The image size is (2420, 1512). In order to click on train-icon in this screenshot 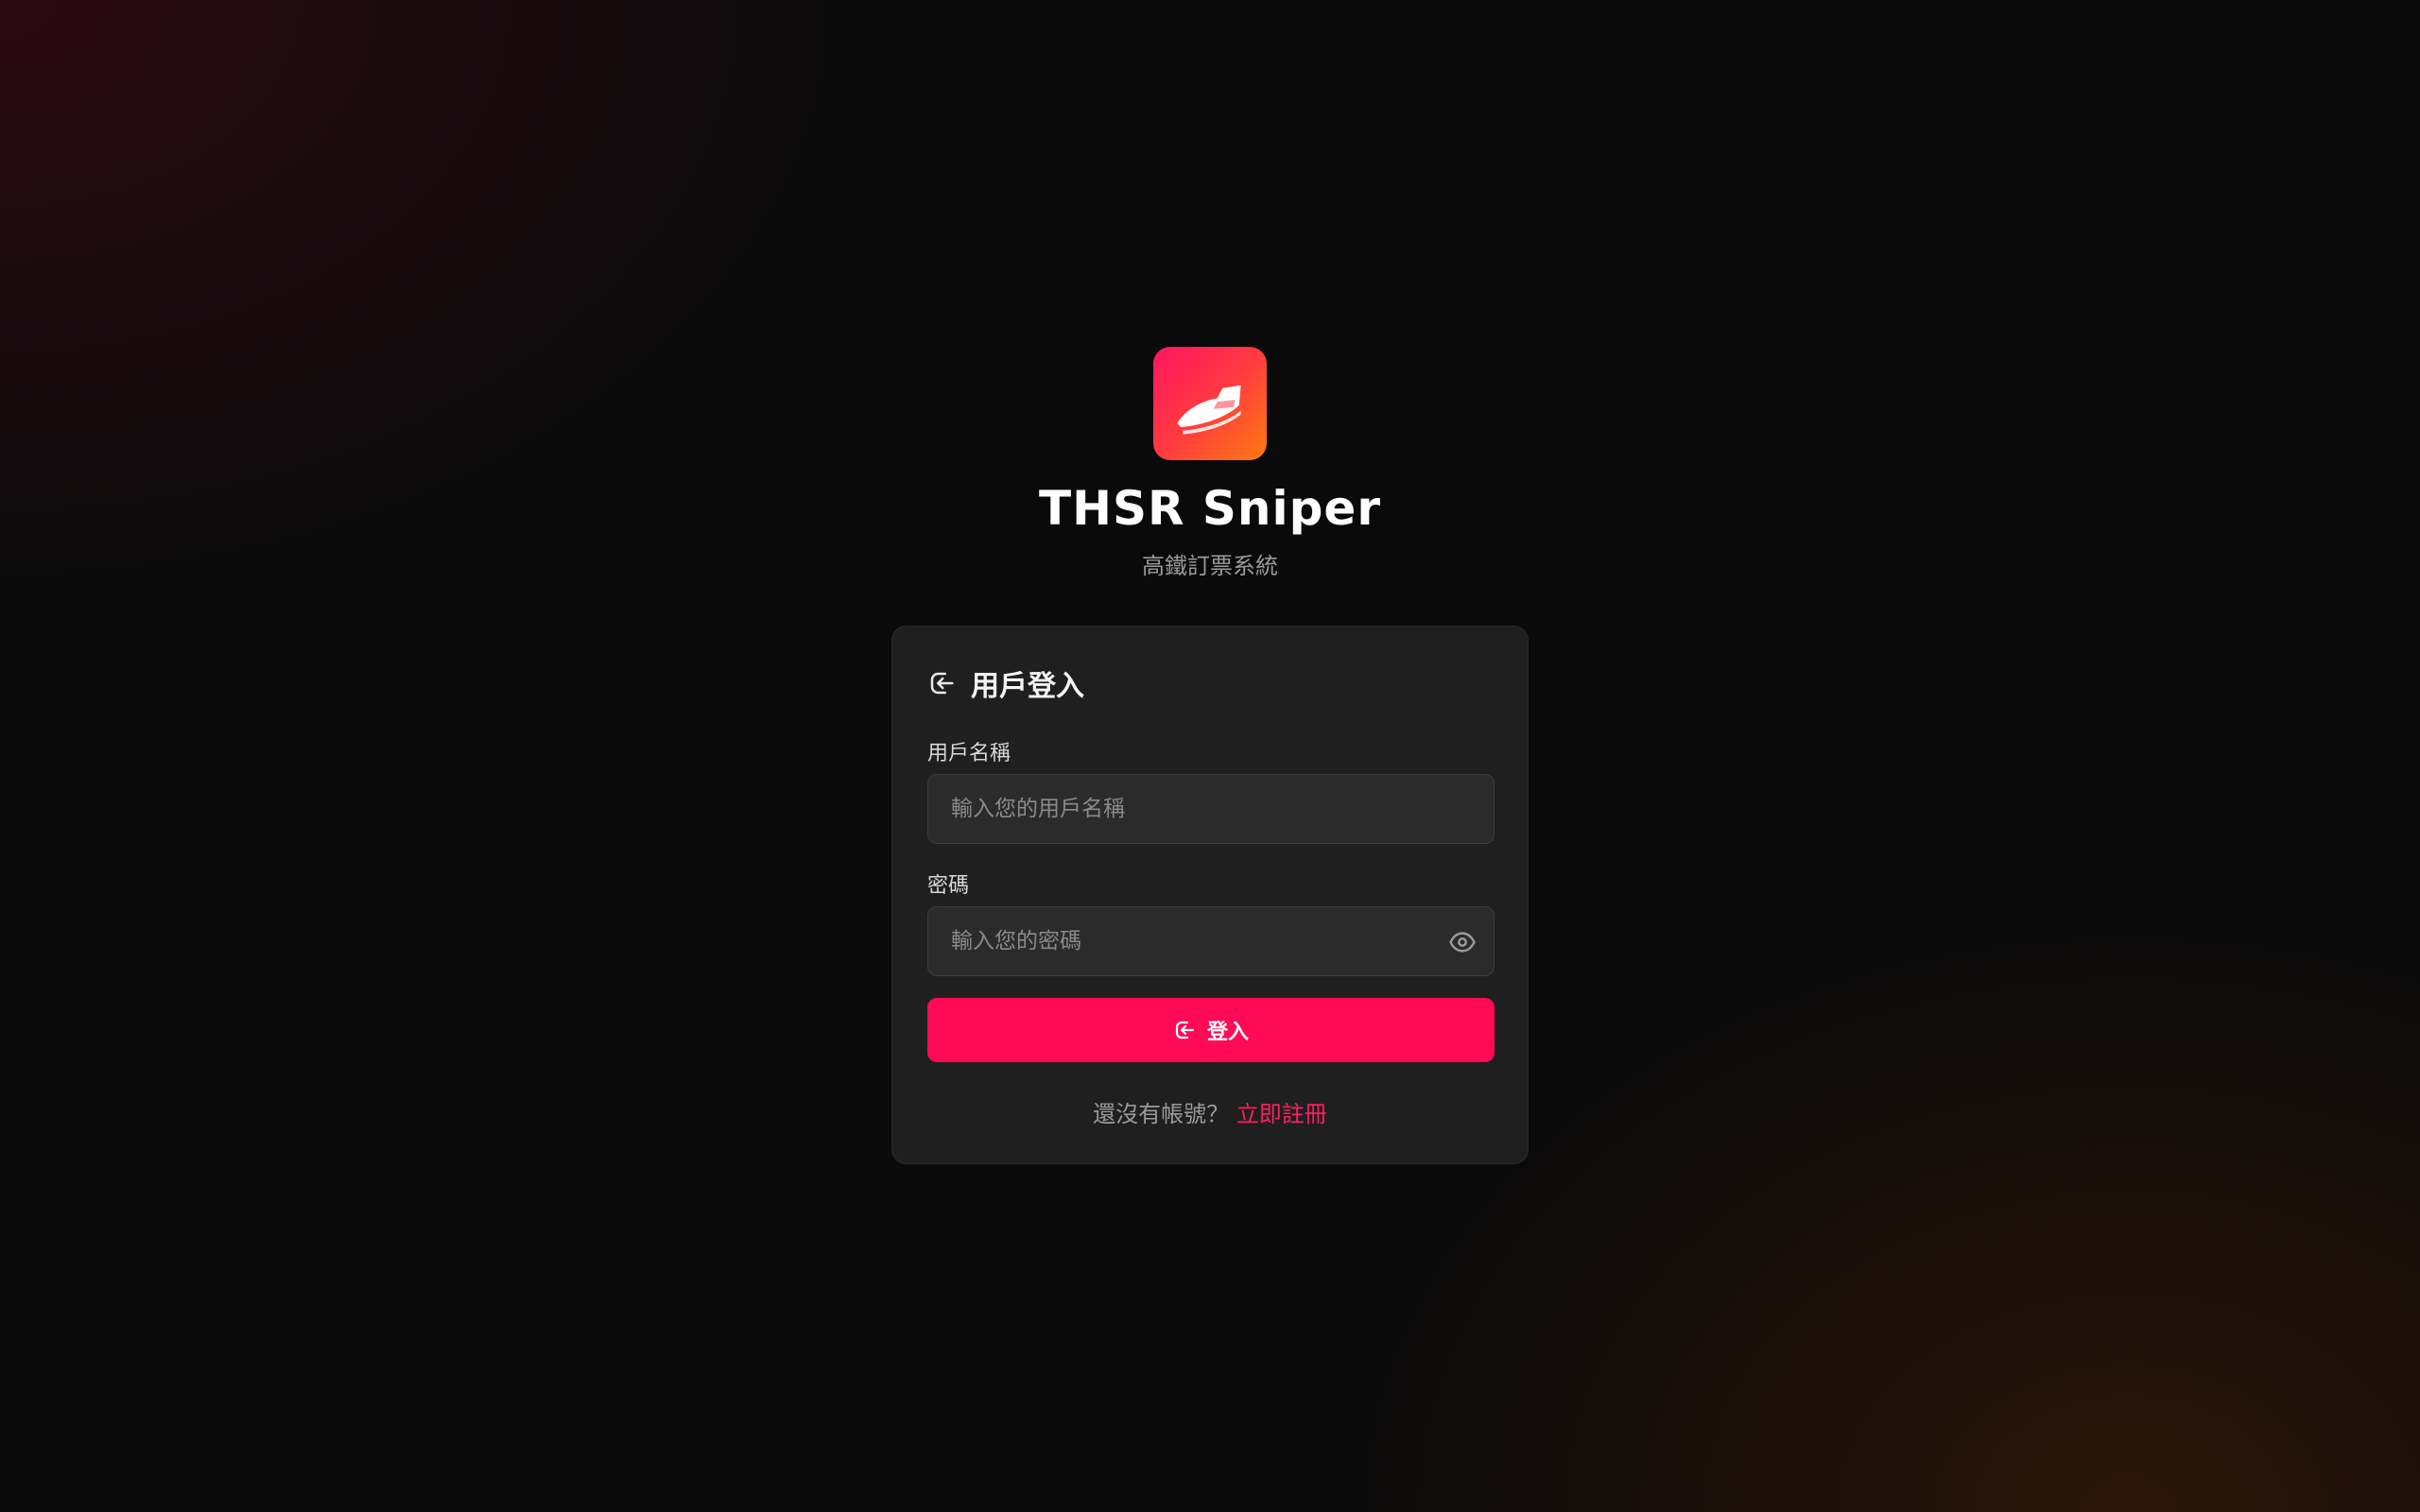, I will do `click(1209, 410)`.